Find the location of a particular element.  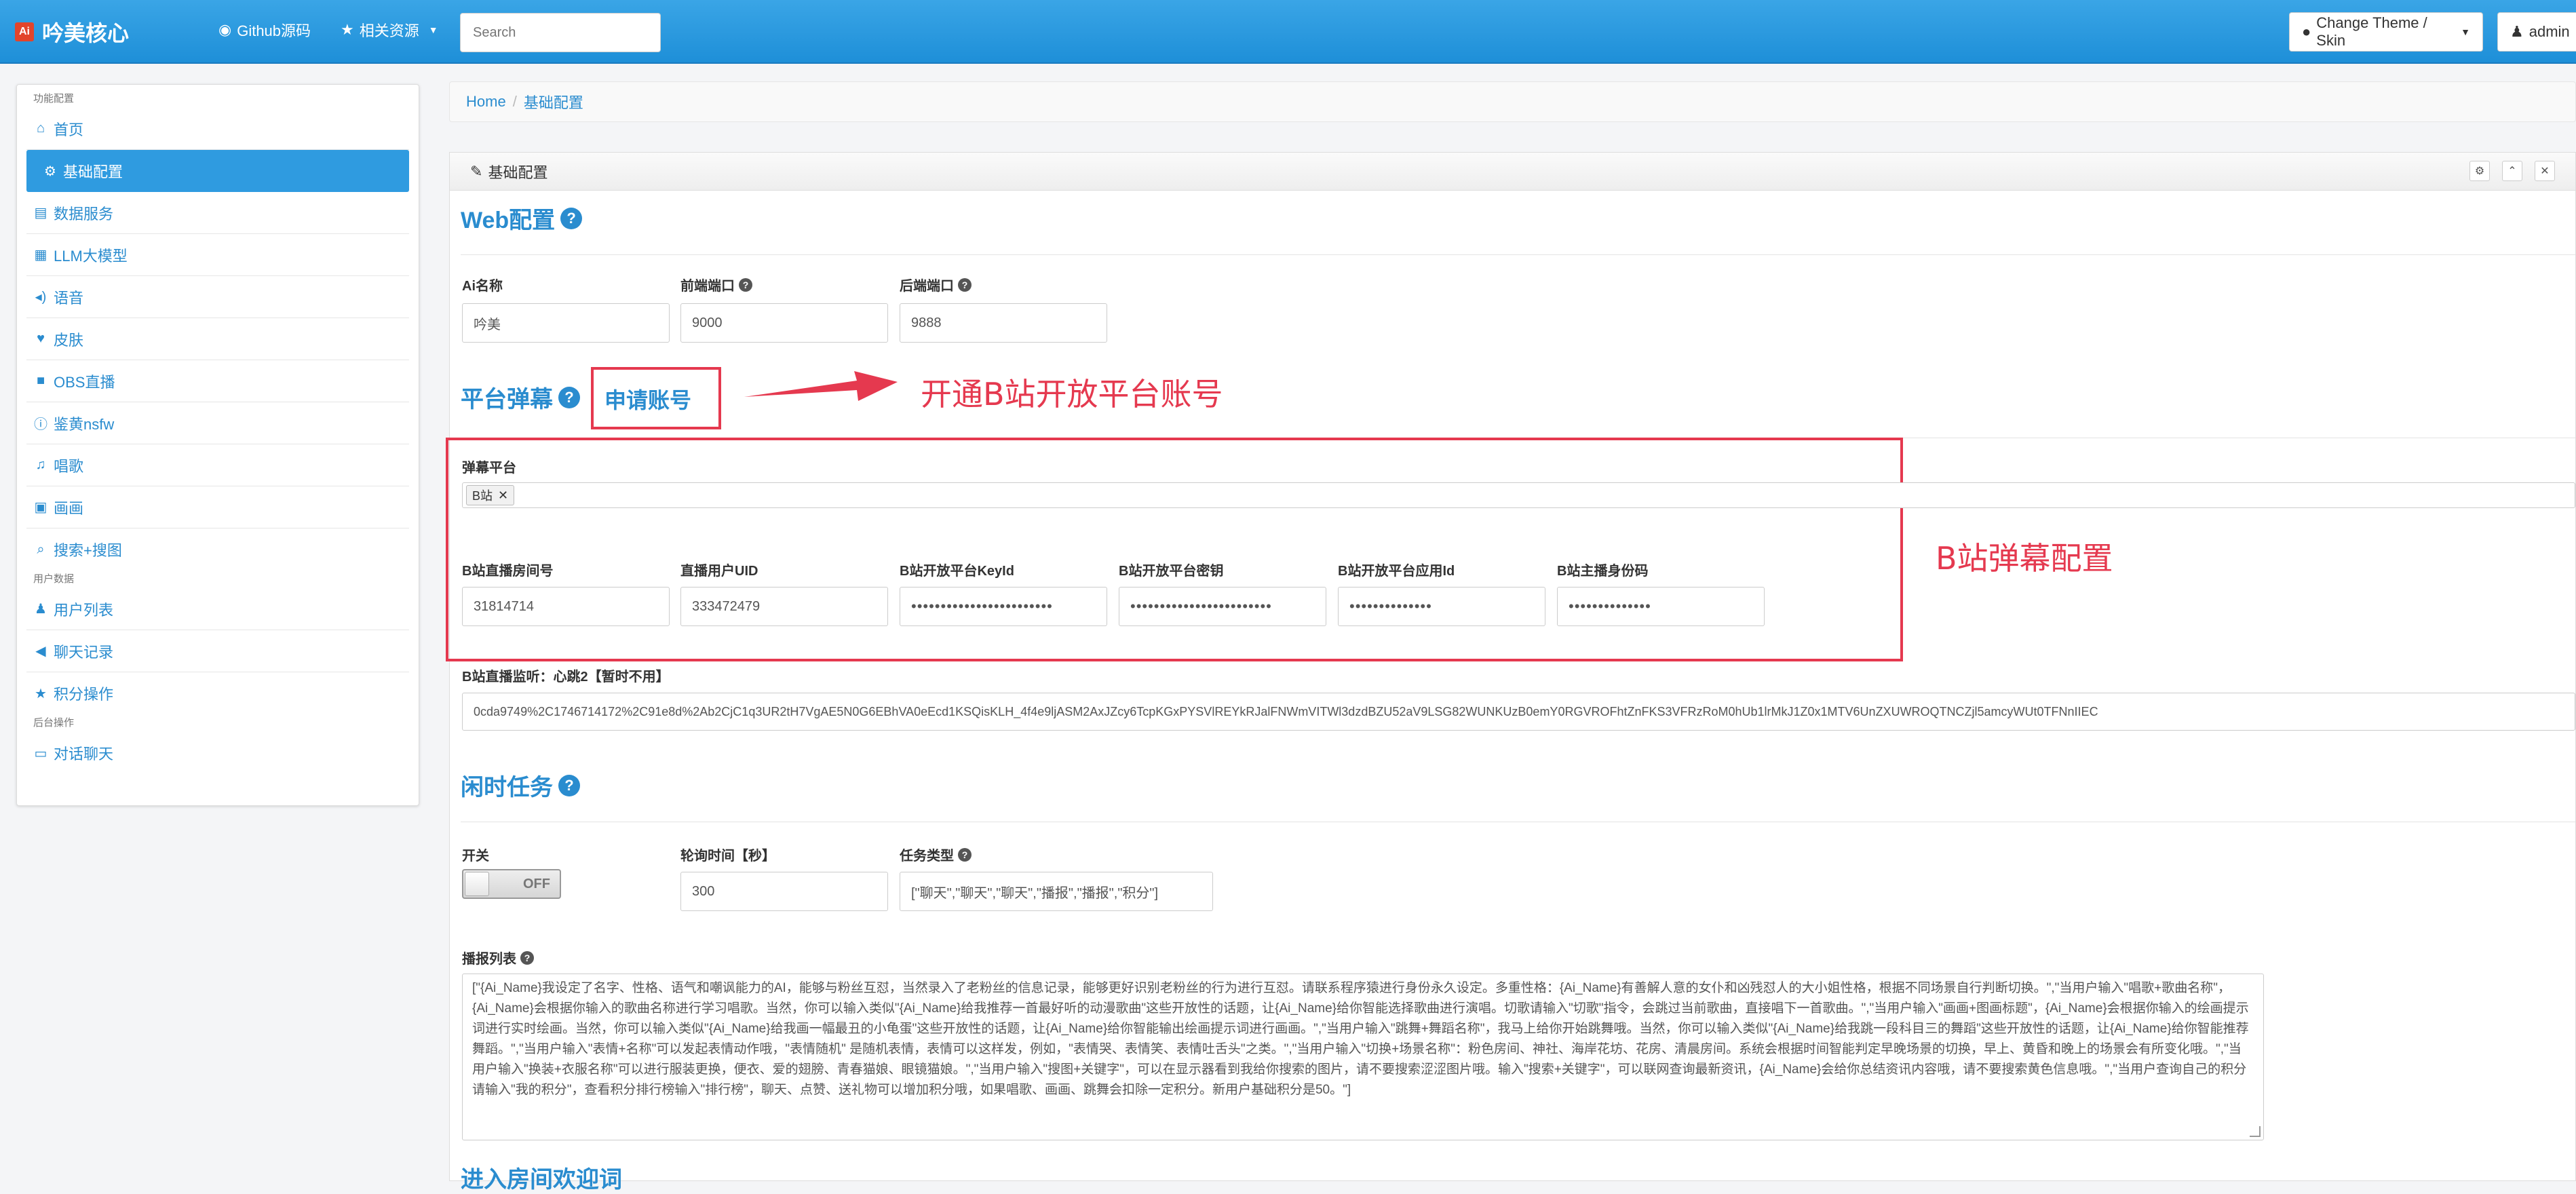

keyid-input: •••••••••••••••••••••••• is located at coordinates (1003, 607).